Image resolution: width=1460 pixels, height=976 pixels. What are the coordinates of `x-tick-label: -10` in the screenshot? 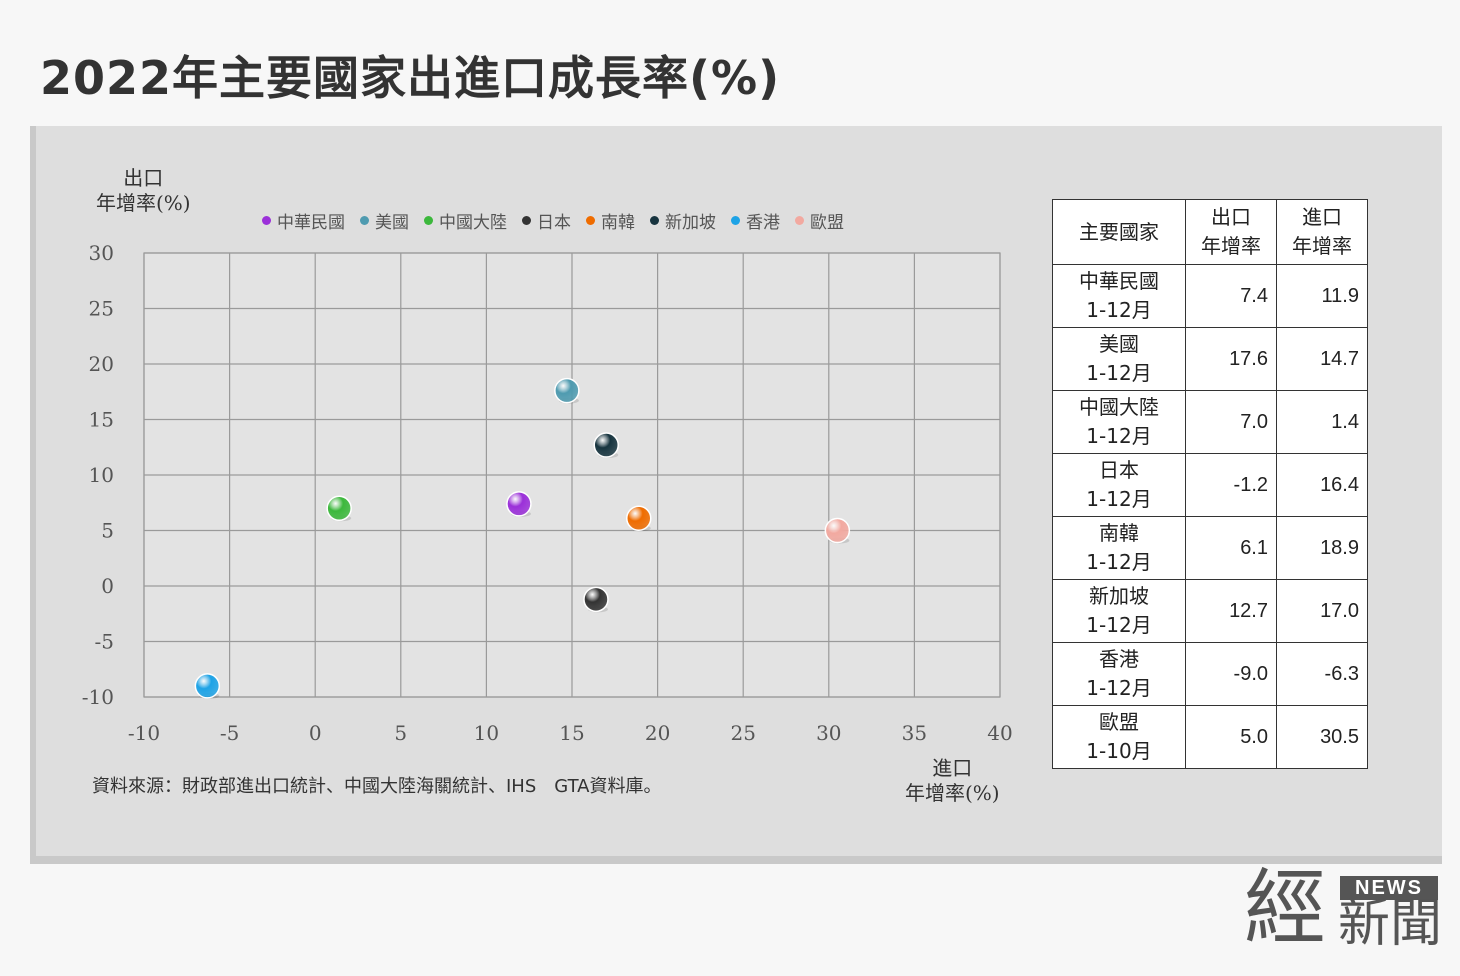 It's located at (144, 733).